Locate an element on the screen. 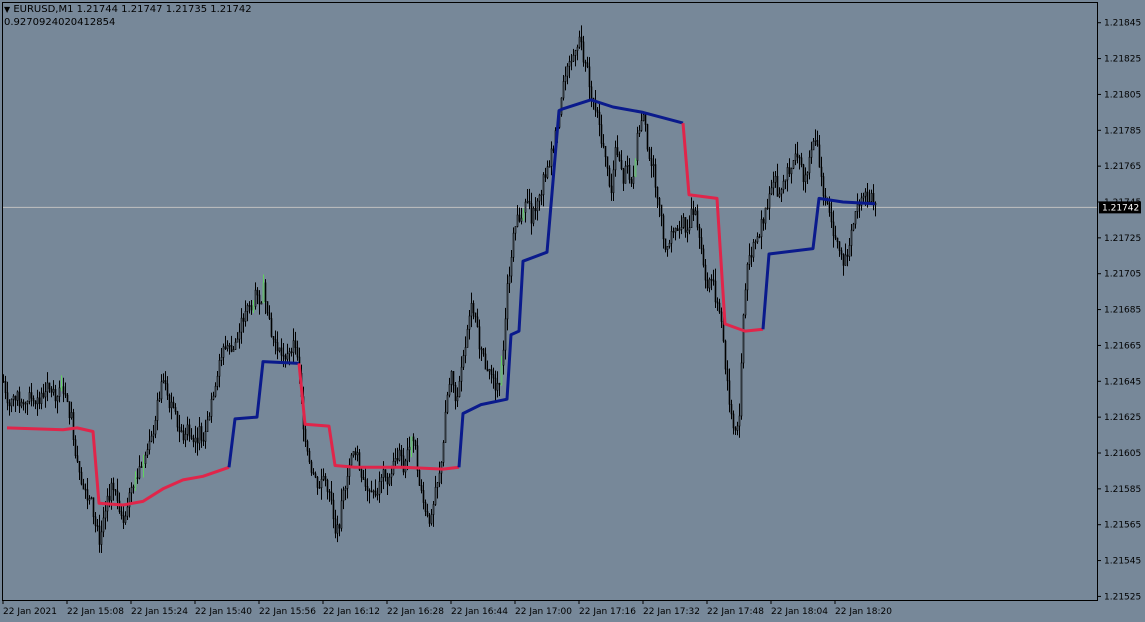 The width and height of the screenshot is (1145, 622). x-tick-label: 22 Jan 18:04 is located at coordinates (799, 612).